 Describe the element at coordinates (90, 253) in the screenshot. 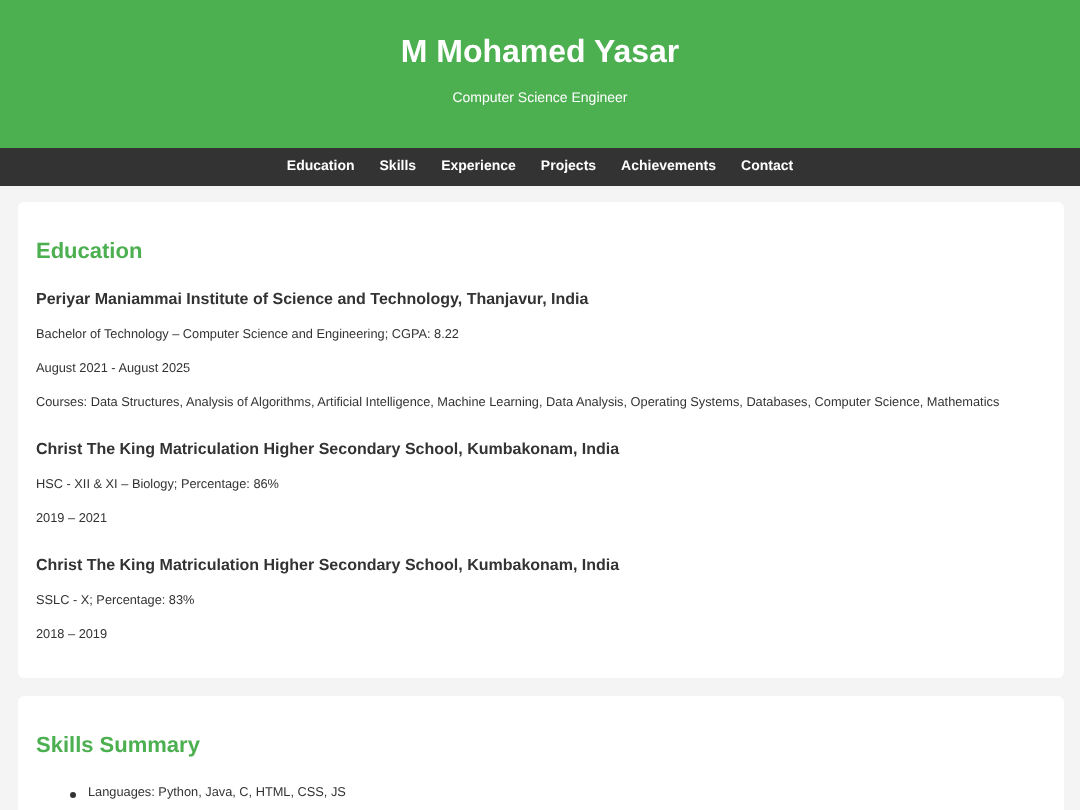

I see `section-heading: Education` at that location.